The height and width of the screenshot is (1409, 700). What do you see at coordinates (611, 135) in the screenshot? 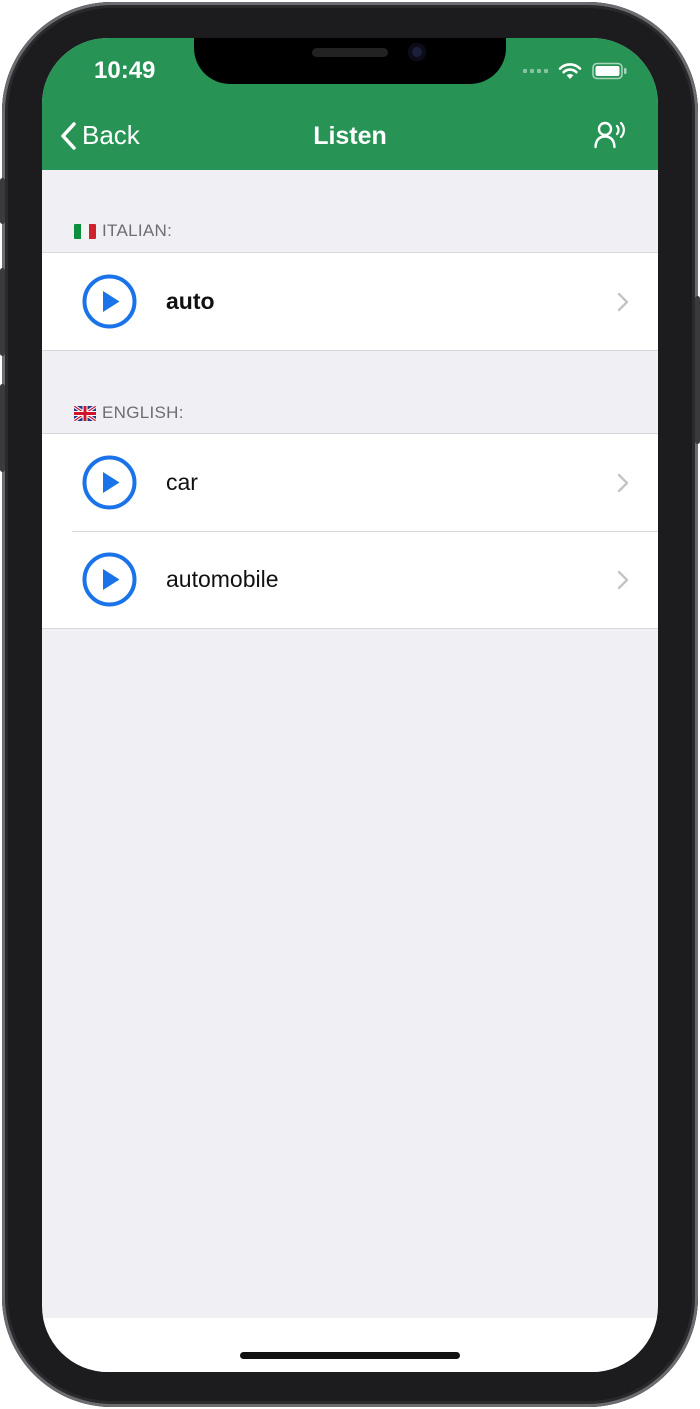
I see `speaking-person-icon` at bounding box center [611, 135].